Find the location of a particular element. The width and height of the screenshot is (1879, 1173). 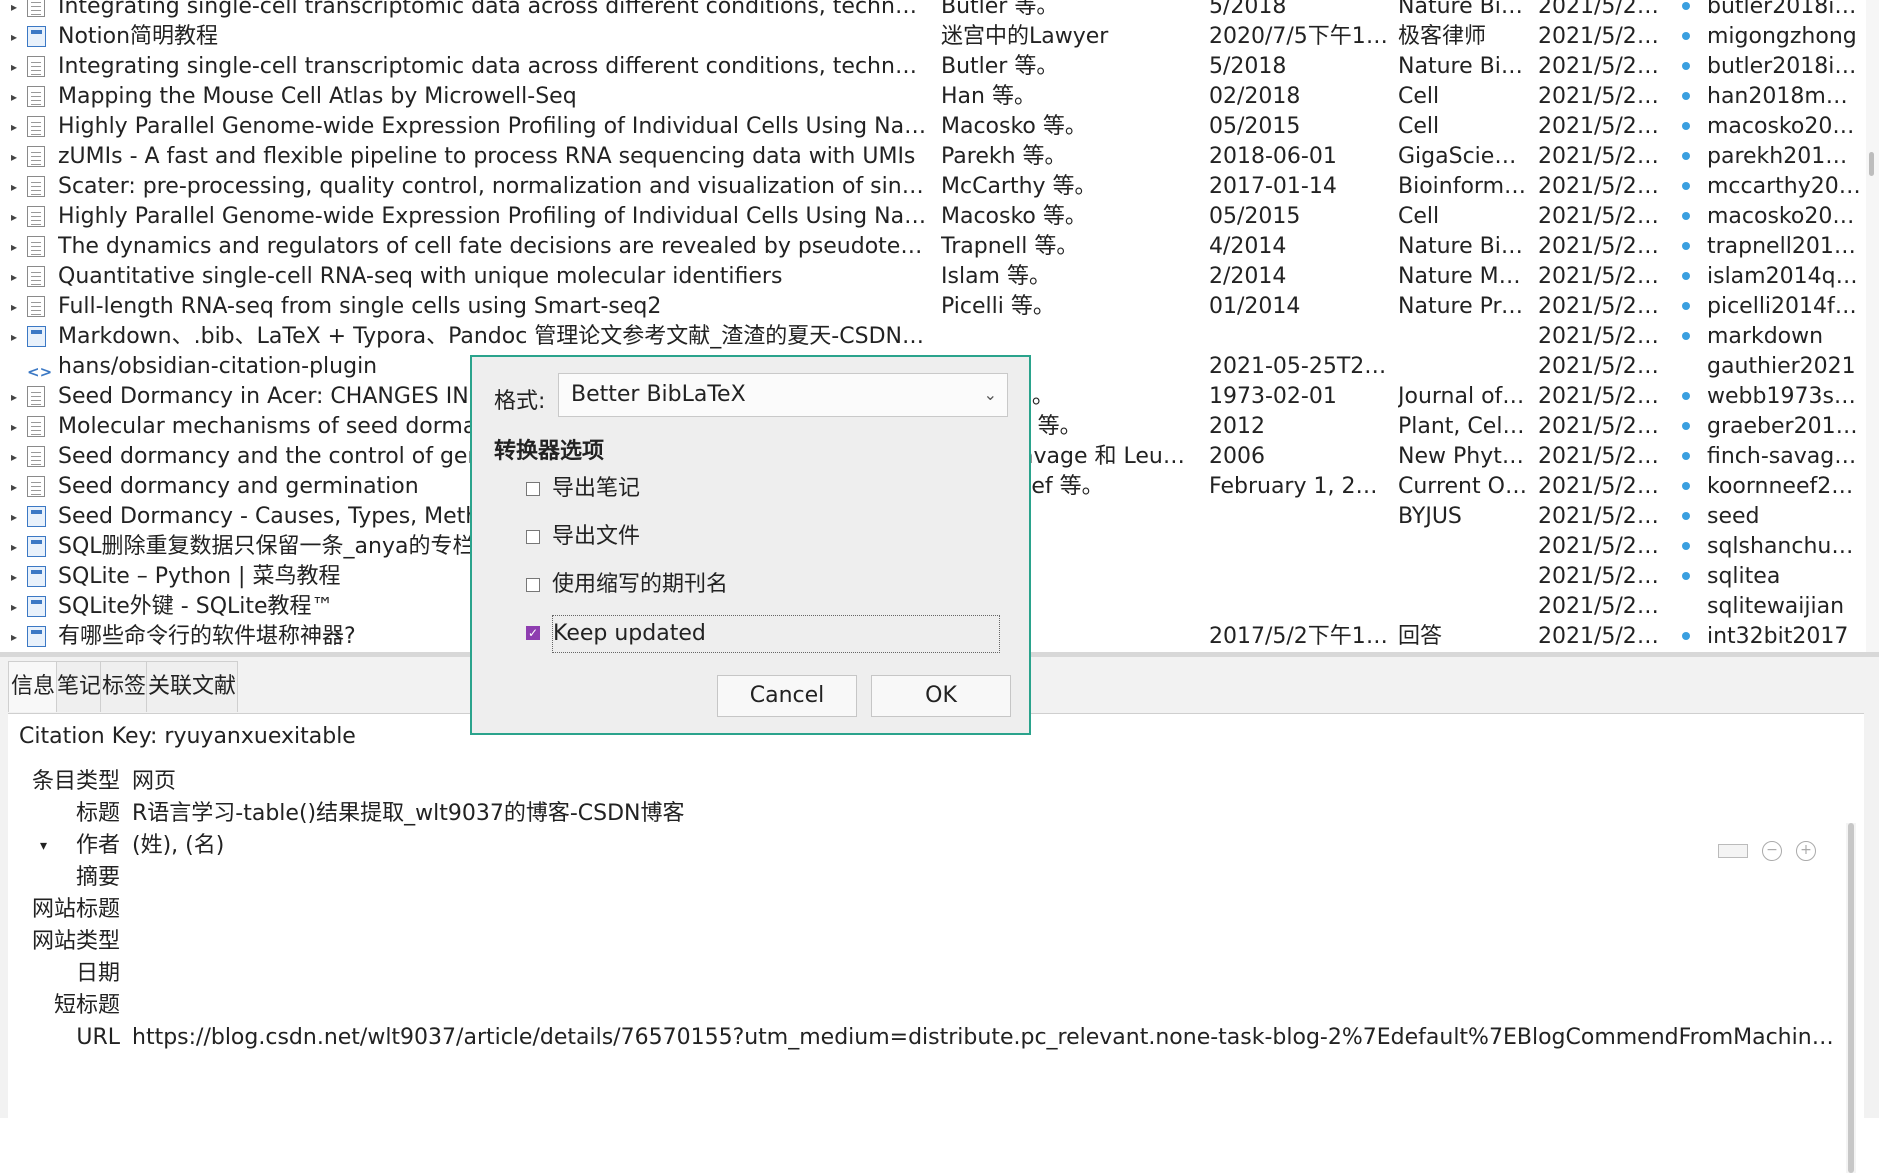

option-checkbox: ✓ is located at coordinates (533, 633).